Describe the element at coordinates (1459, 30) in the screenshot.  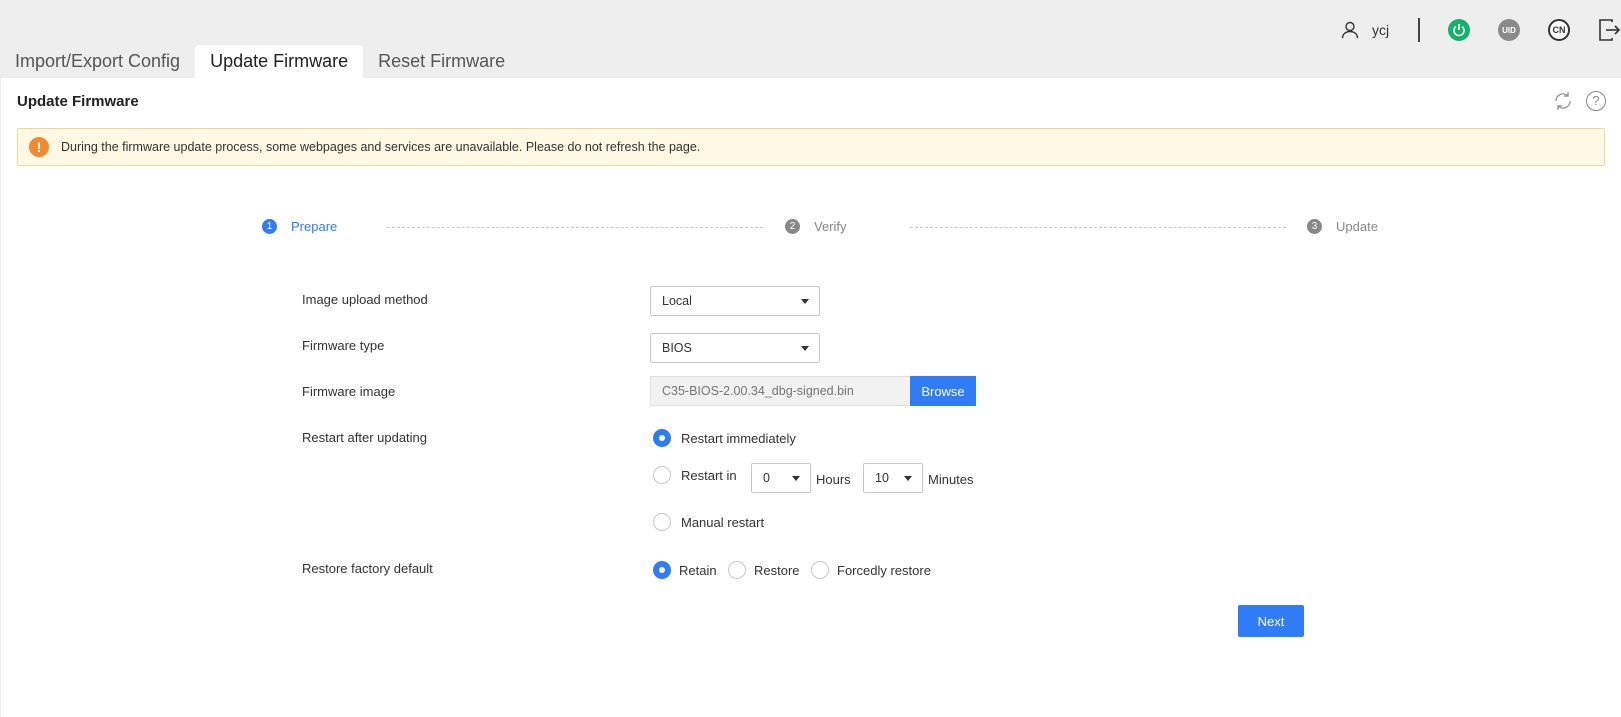
I see `power-icon` at that location.